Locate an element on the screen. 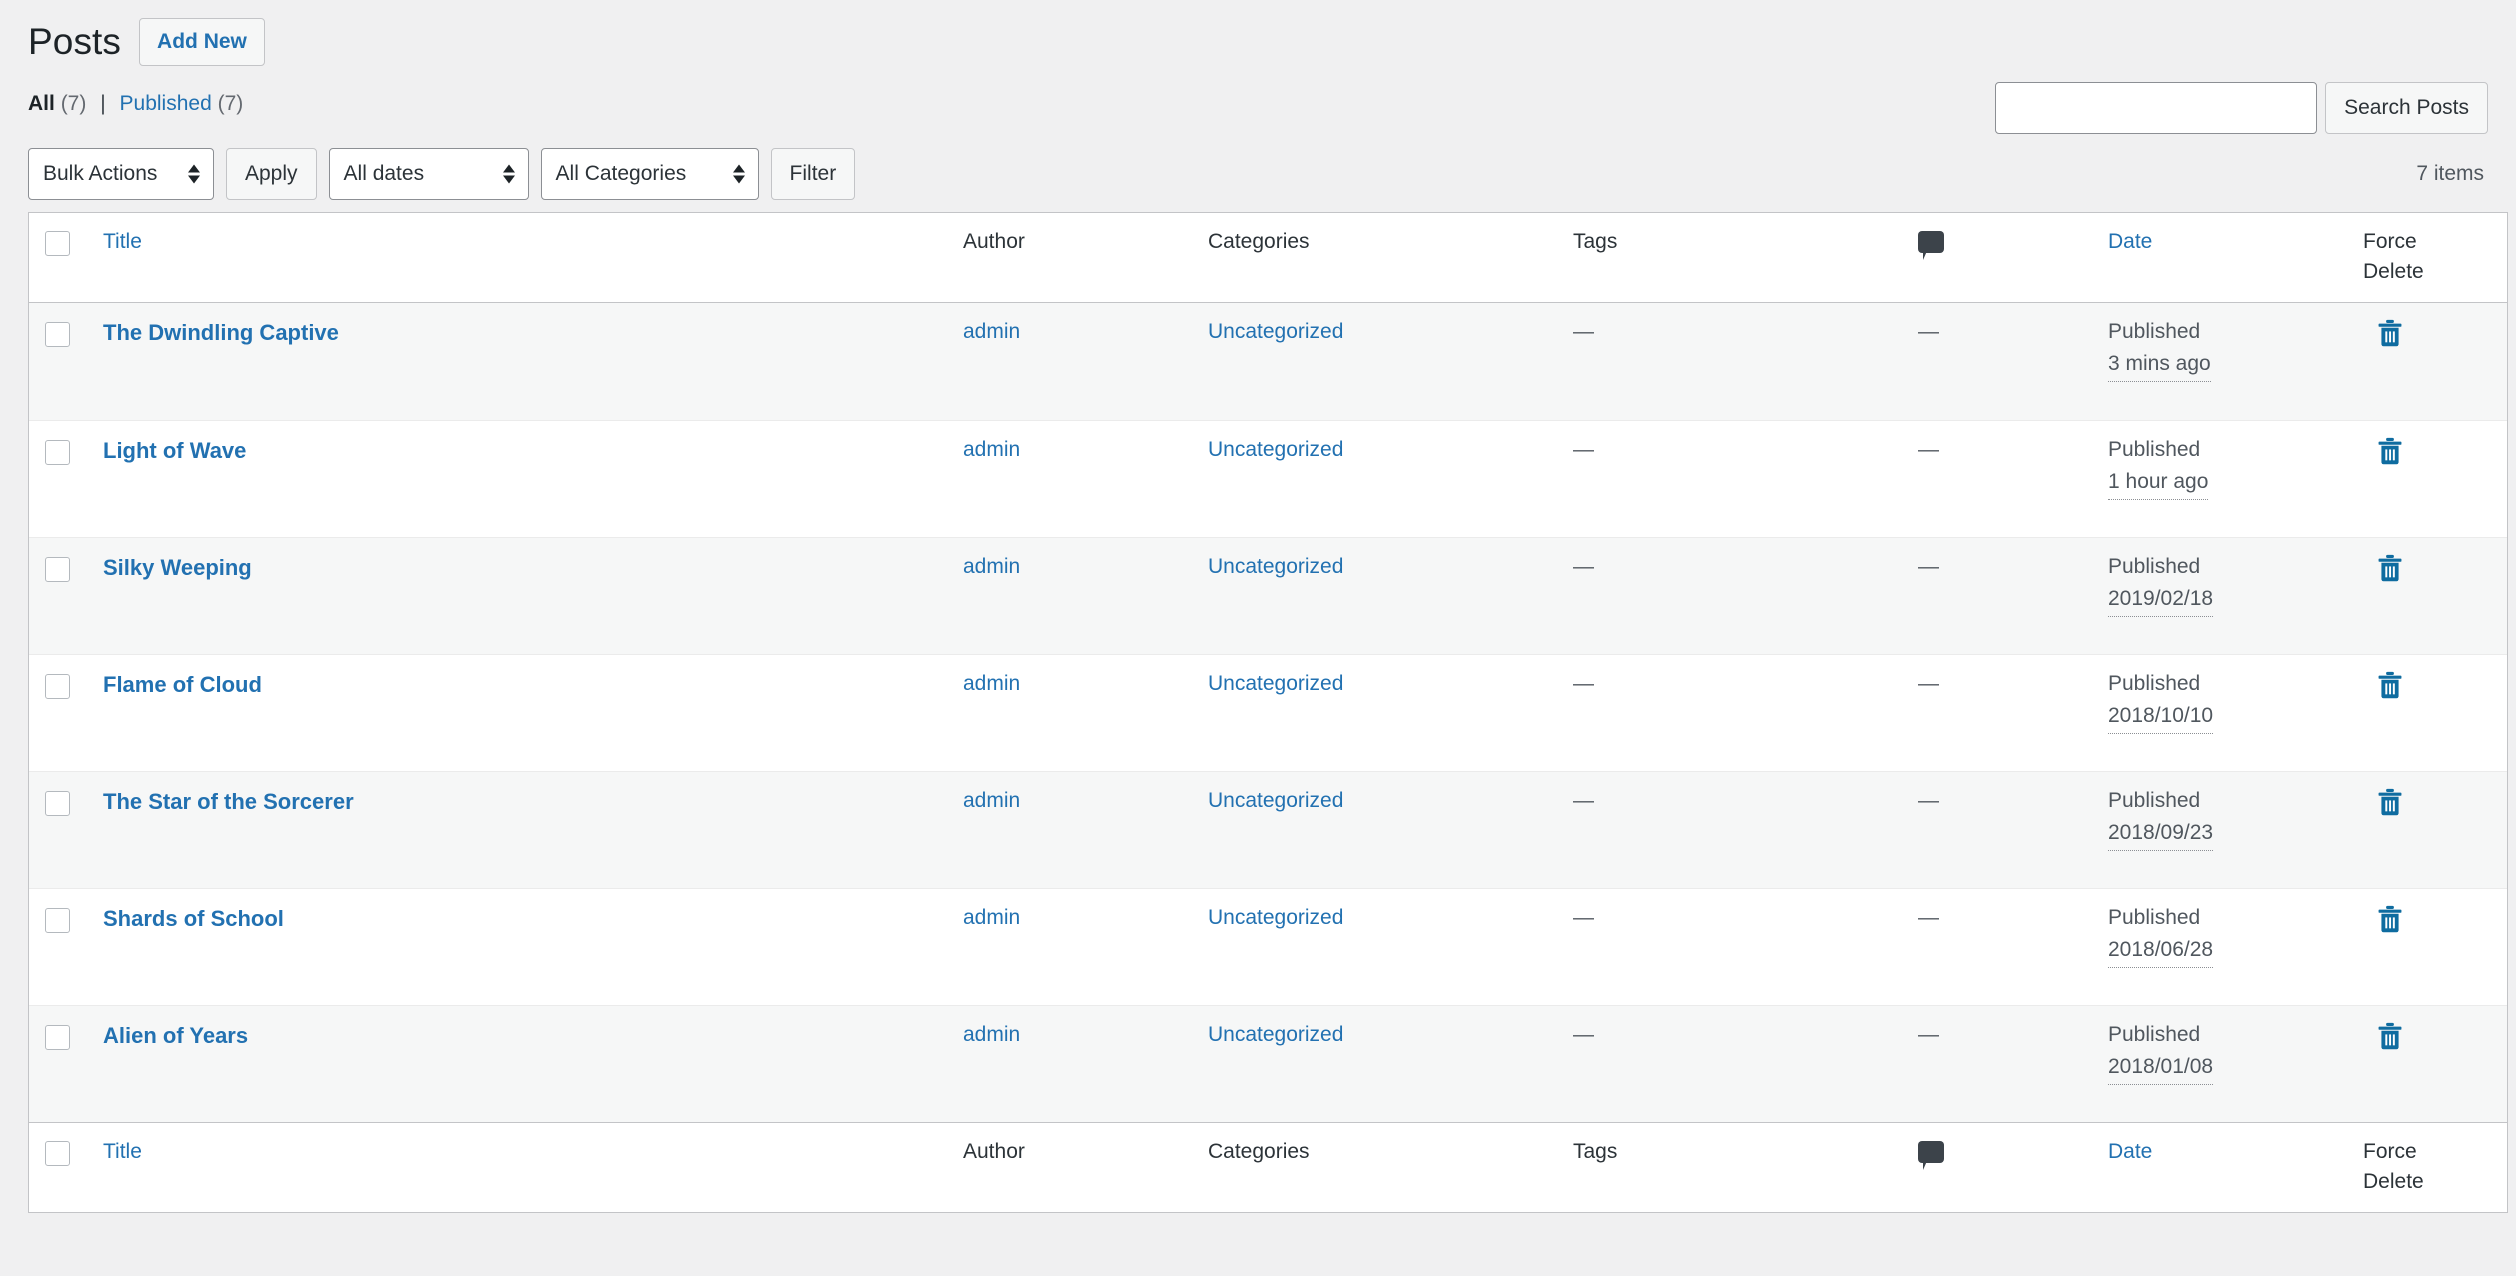  sort-date-link: Date is located at coordinates (2130, 241).